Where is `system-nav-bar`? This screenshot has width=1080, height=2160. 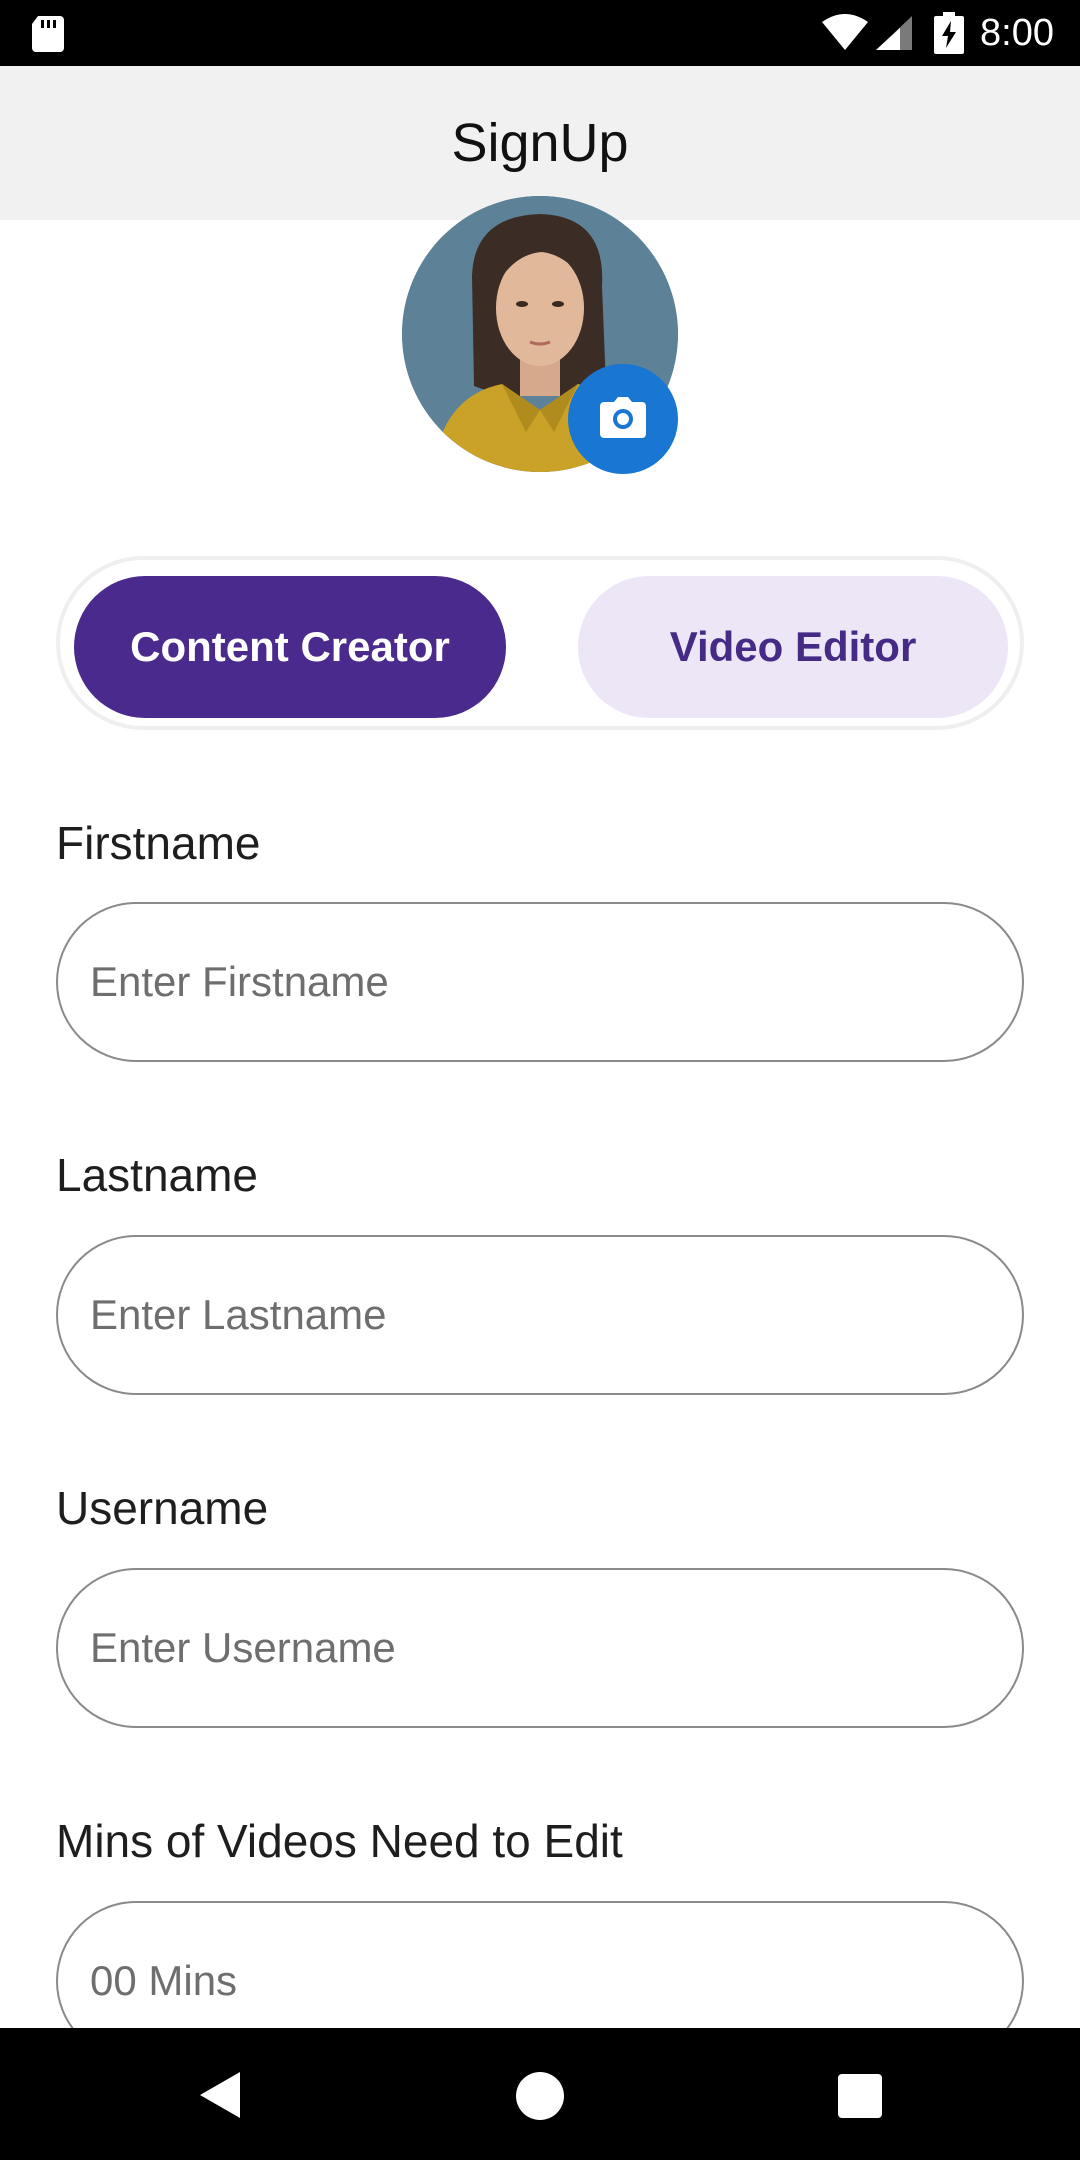
system-nav-bar is located at coordinates (540, 2094).